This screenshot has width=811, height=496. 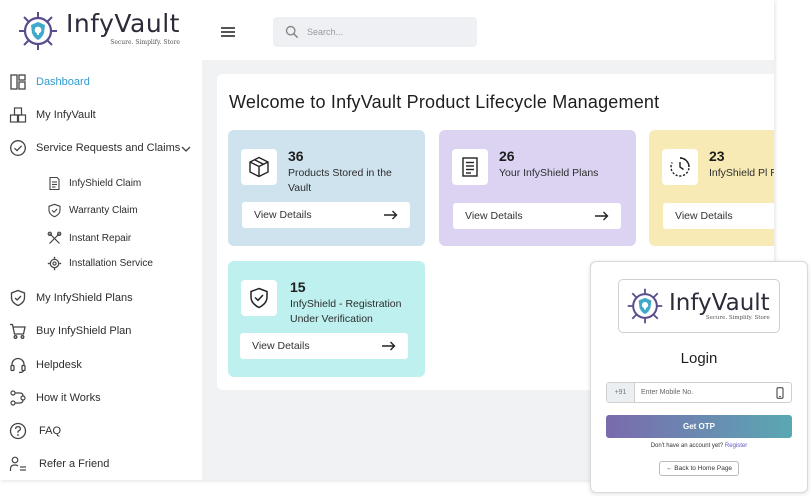 I want to click on chevron-down-icon, so click(x=186, y=149).